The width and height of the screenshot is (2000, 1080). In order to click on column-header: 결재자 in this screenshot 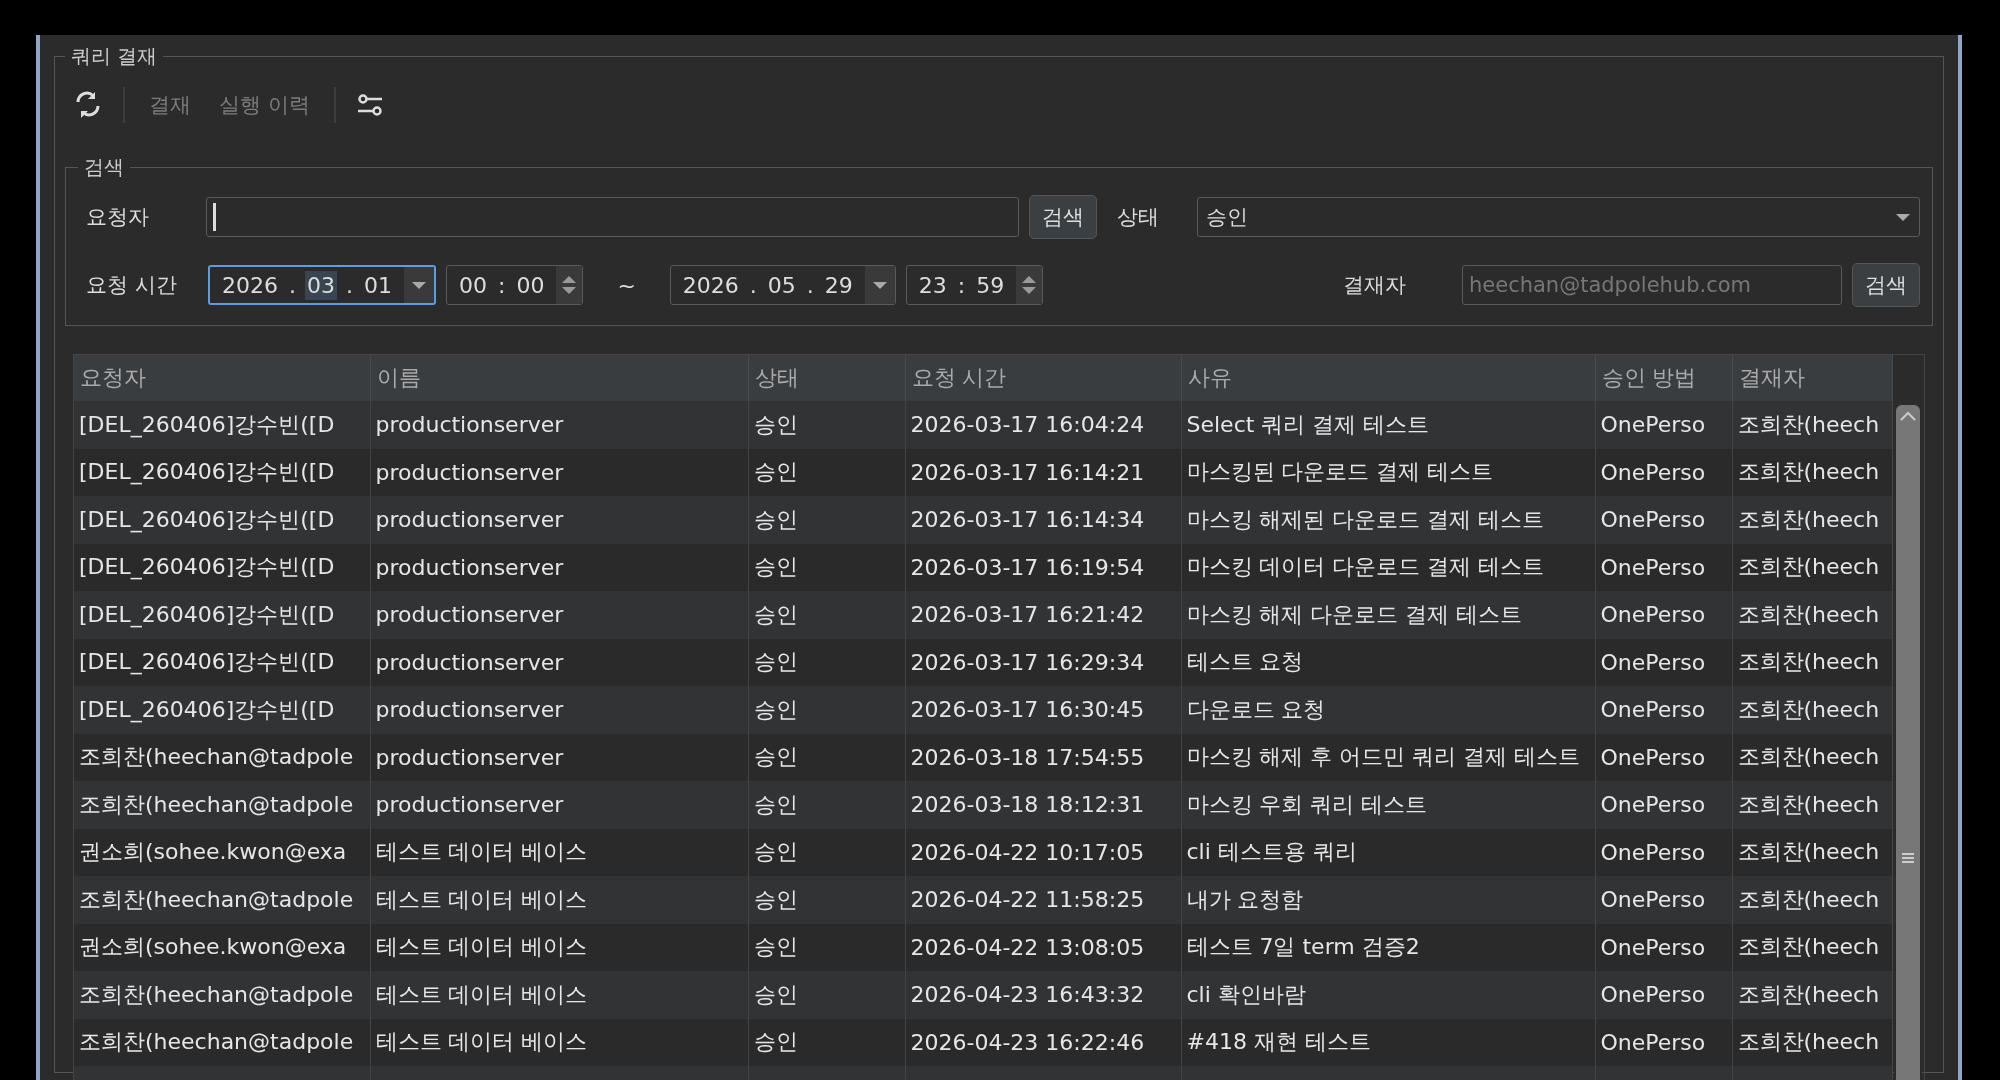, I will do `click(1812, 378)`.